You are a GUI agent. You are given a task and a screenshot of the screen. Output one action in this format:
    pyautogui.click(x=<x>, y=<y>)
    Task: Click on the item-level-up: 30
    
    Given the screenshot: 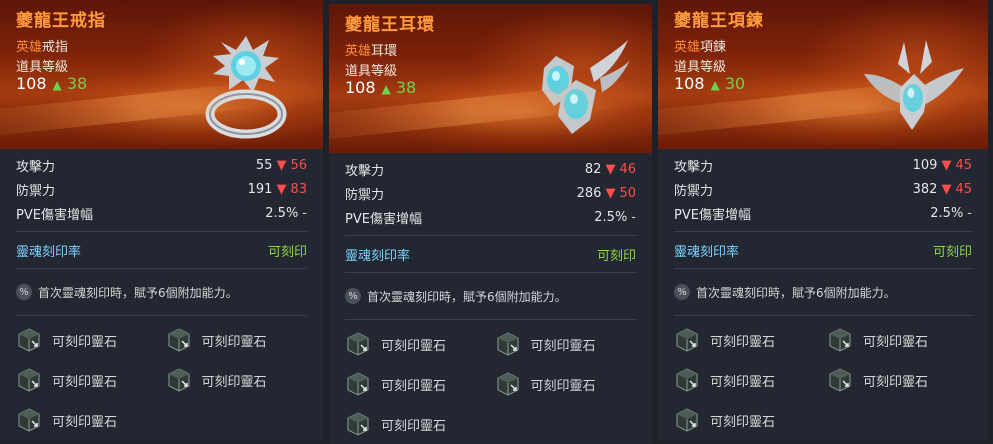 What is the action you would take?
    pyautogui.click(x=735, y=83)
    